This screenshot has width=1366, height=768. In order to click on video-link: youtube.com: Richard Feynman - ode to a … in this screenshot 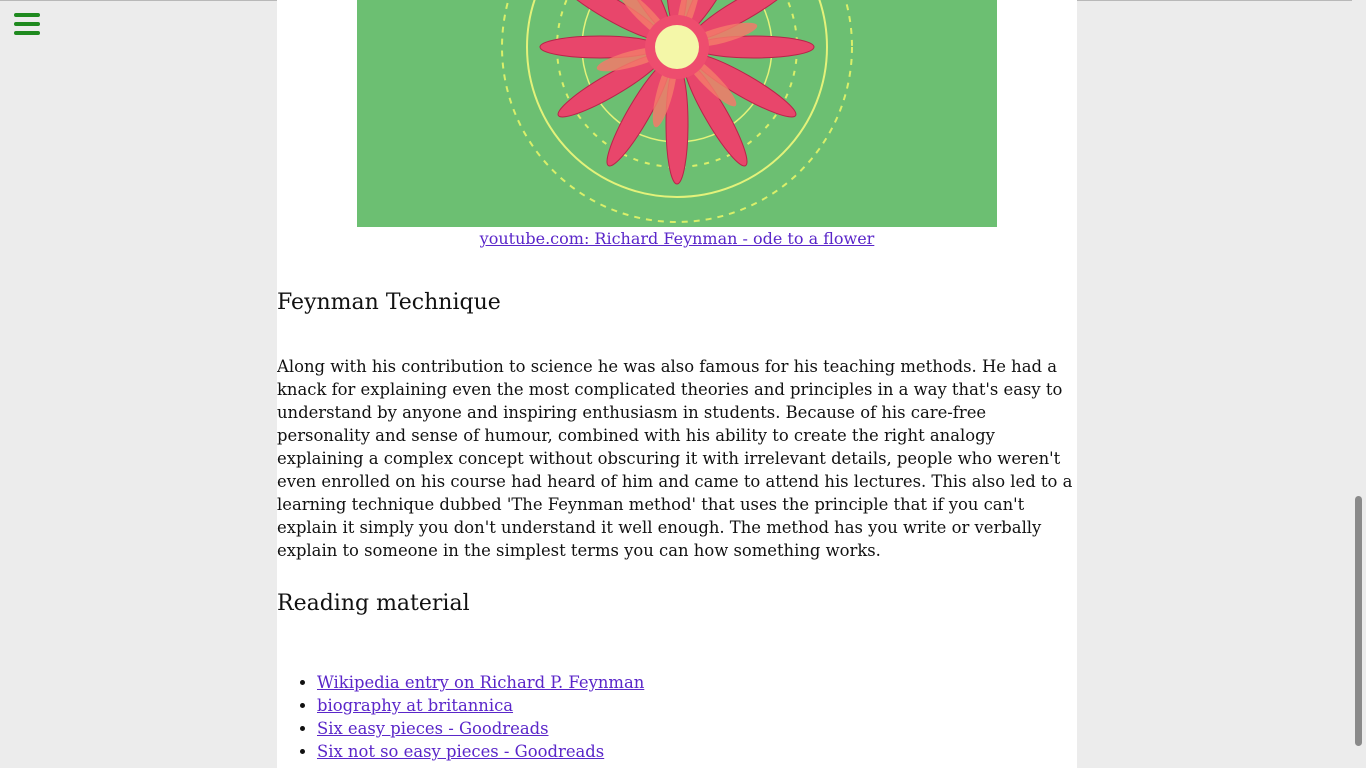, I will do `click(677, 238)`.